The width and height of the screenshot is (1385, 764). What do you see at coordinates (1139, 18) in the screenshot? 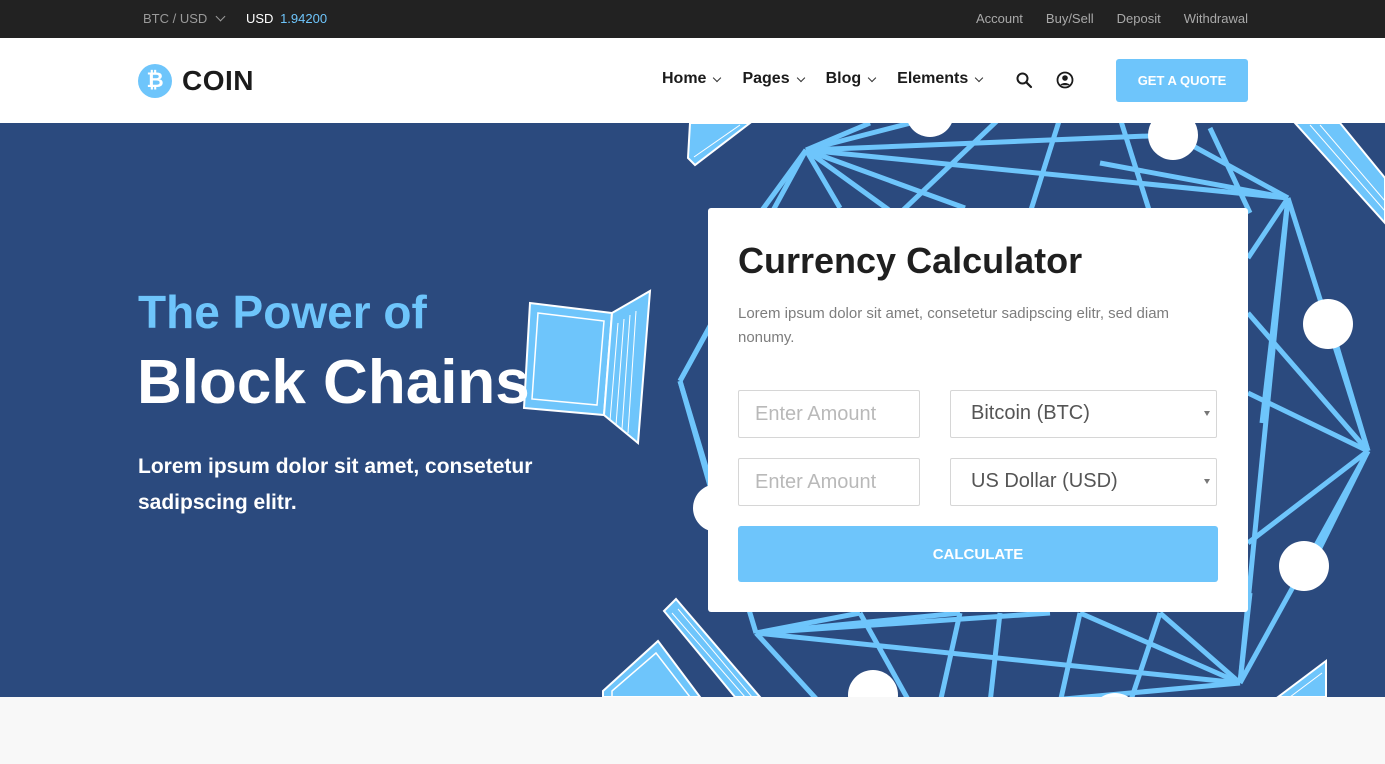
I see `top-link-deposit: Deposit` at bounding box center [1139, 18].